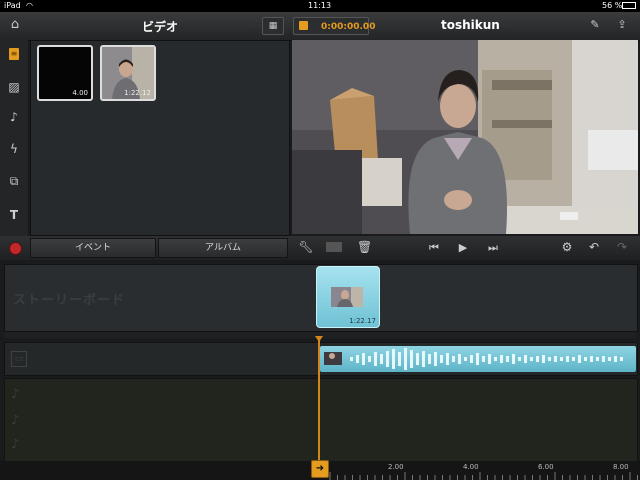 The width and height of the screenshot is (640, 480). I want to click on redo-icon: ↷, so click(622, 247).